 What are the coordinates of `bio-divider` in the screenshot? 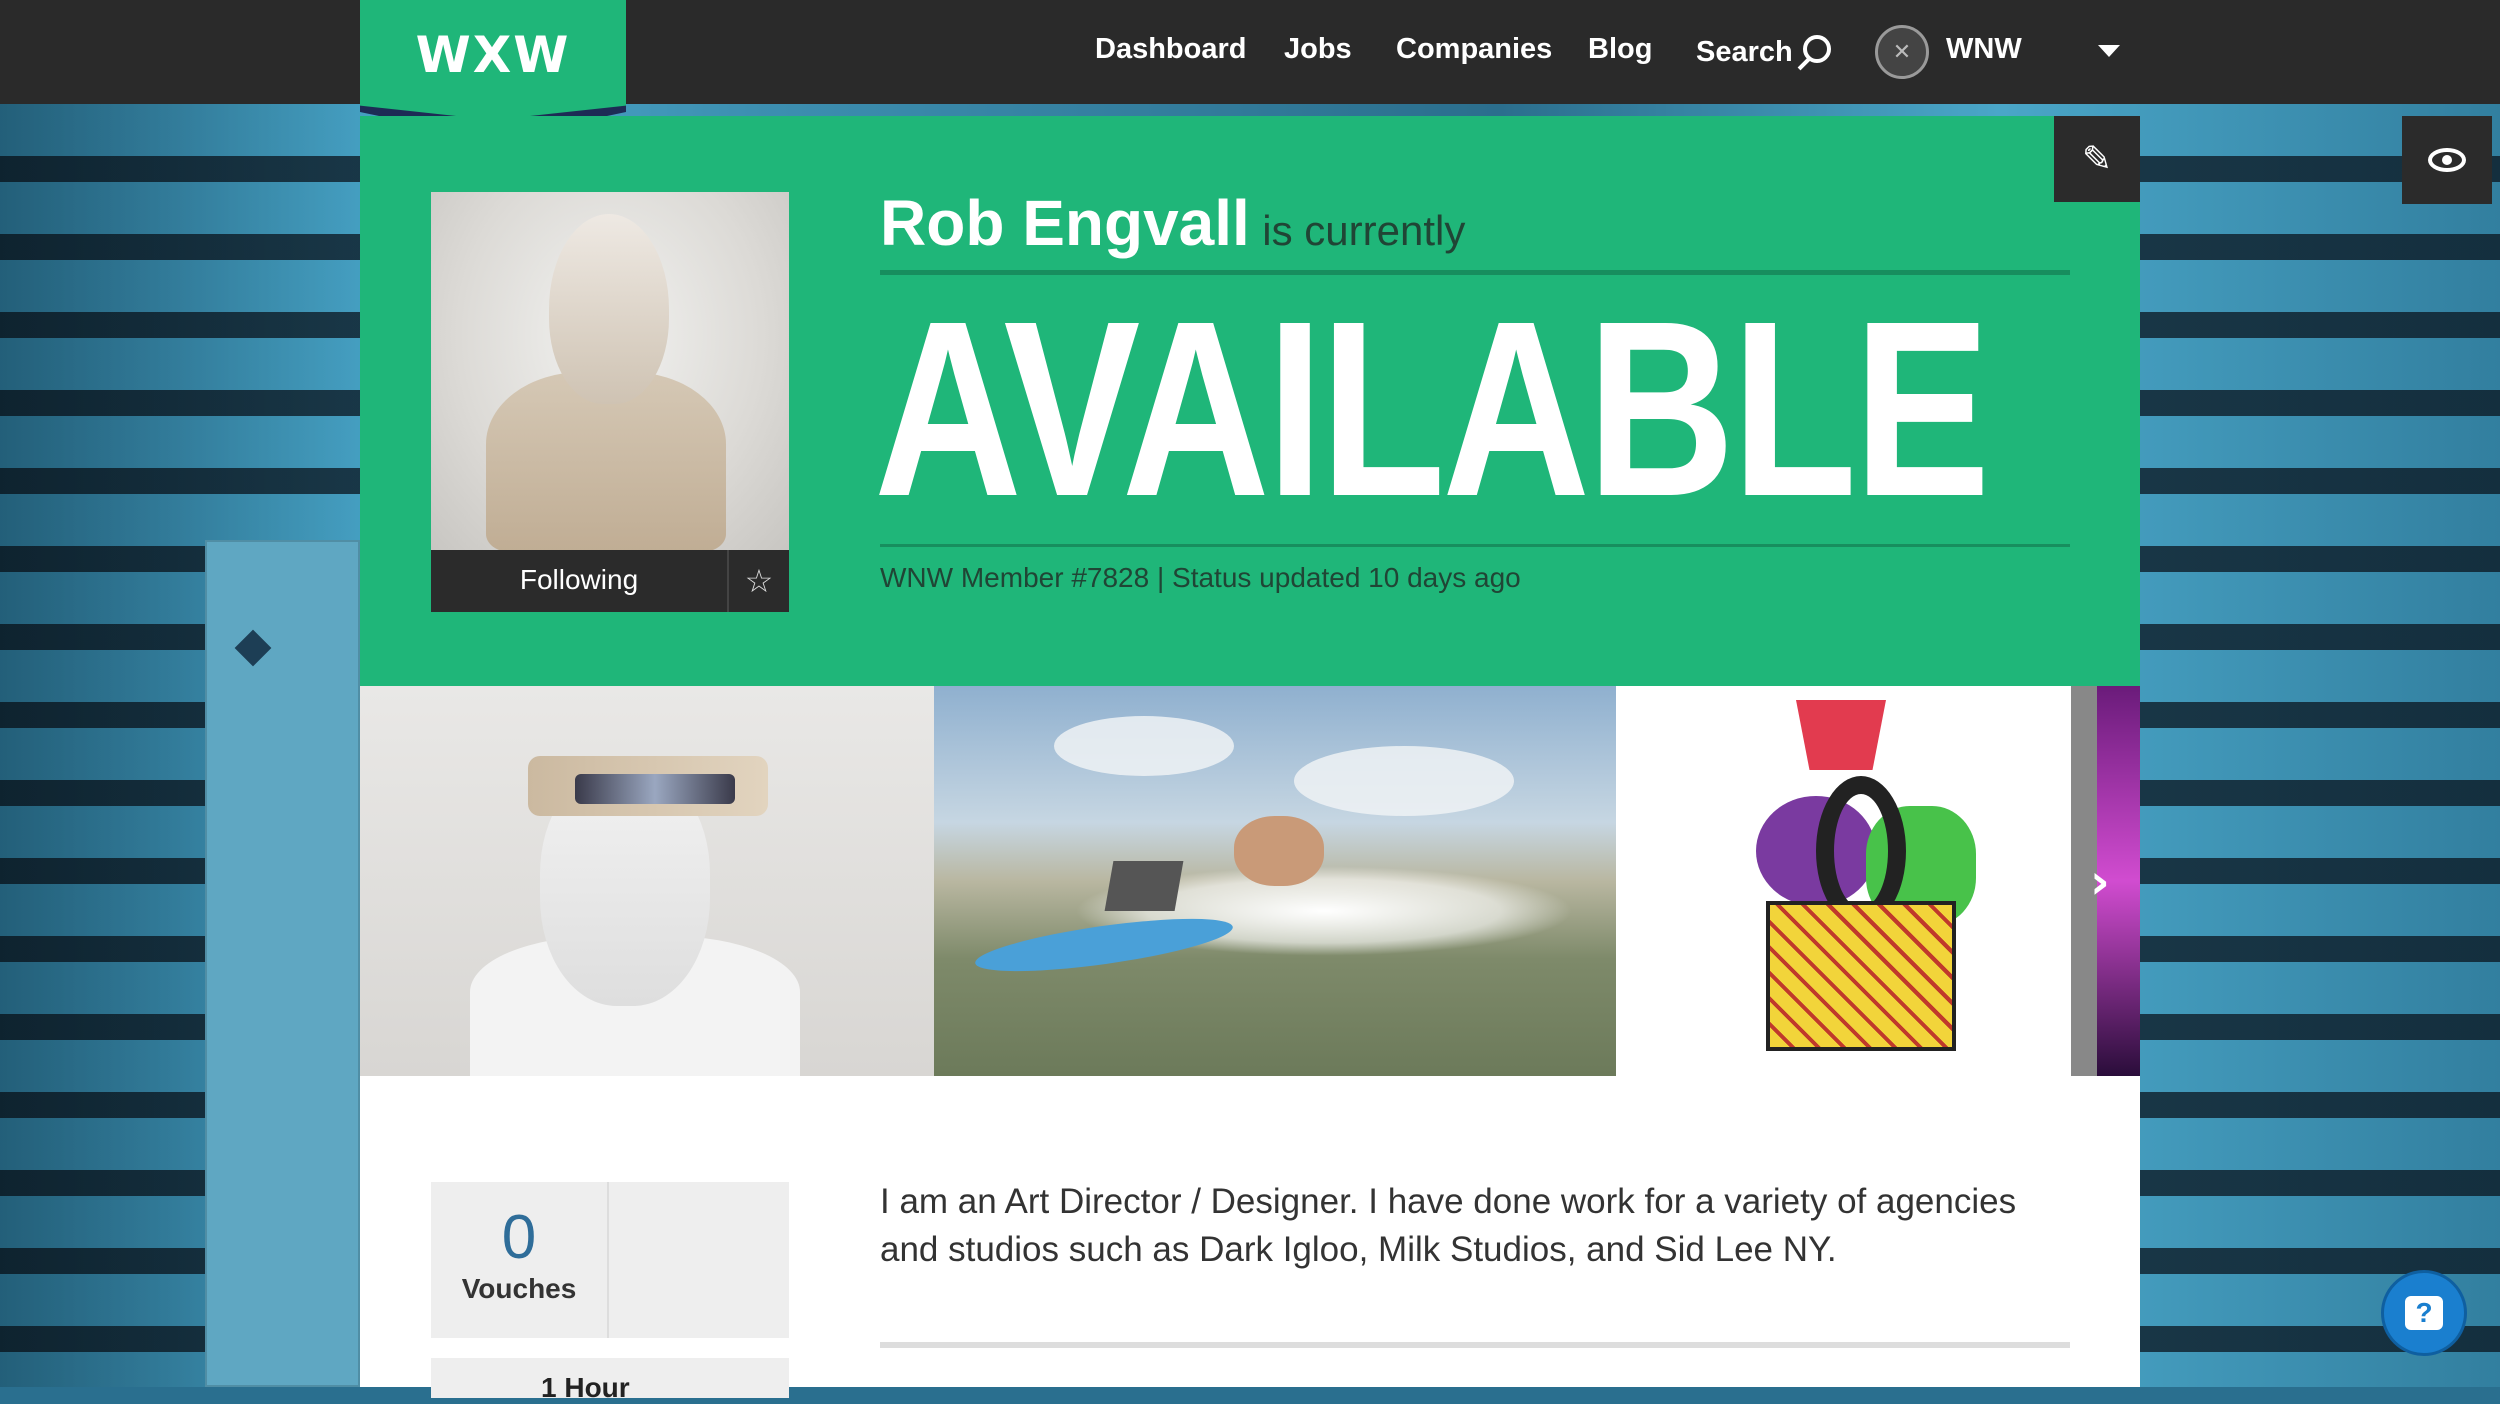 It's located at (1475, 1345).